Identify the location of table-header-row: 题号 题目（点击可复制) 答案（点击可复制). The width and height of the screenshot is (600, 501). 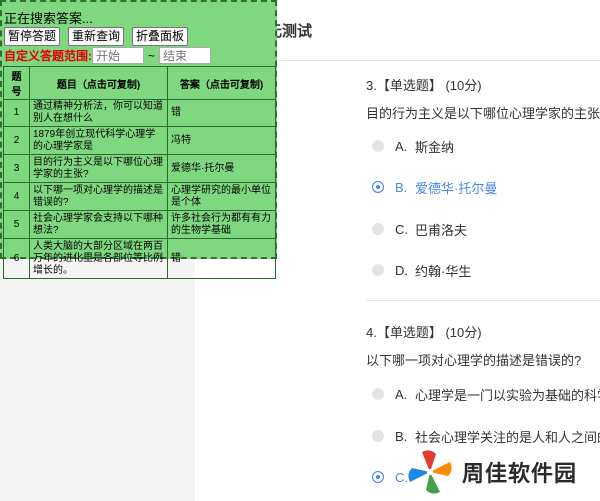
(139, 83).